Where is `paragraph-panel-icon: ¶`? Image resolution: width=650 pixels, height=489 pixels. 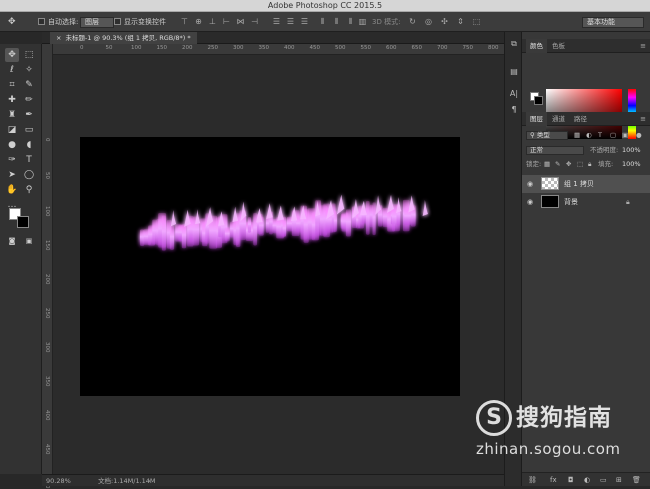 paragraph-panel-icon: ¶ is located at coordinates (514, 110).